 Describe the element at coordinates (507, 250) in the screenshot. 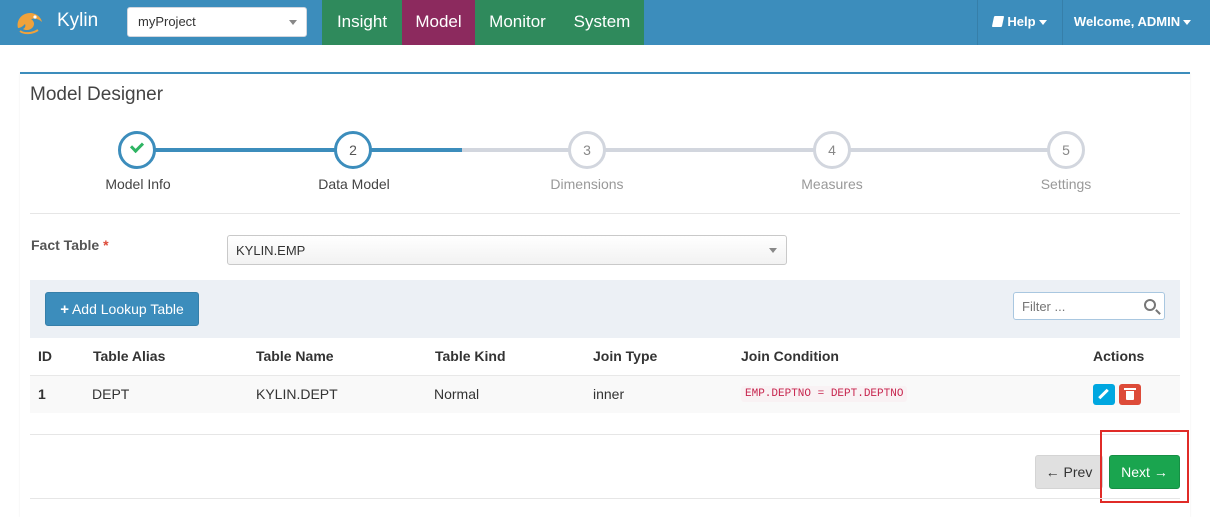

I see `fact-table-select: KYLIN.EMP` at that location.